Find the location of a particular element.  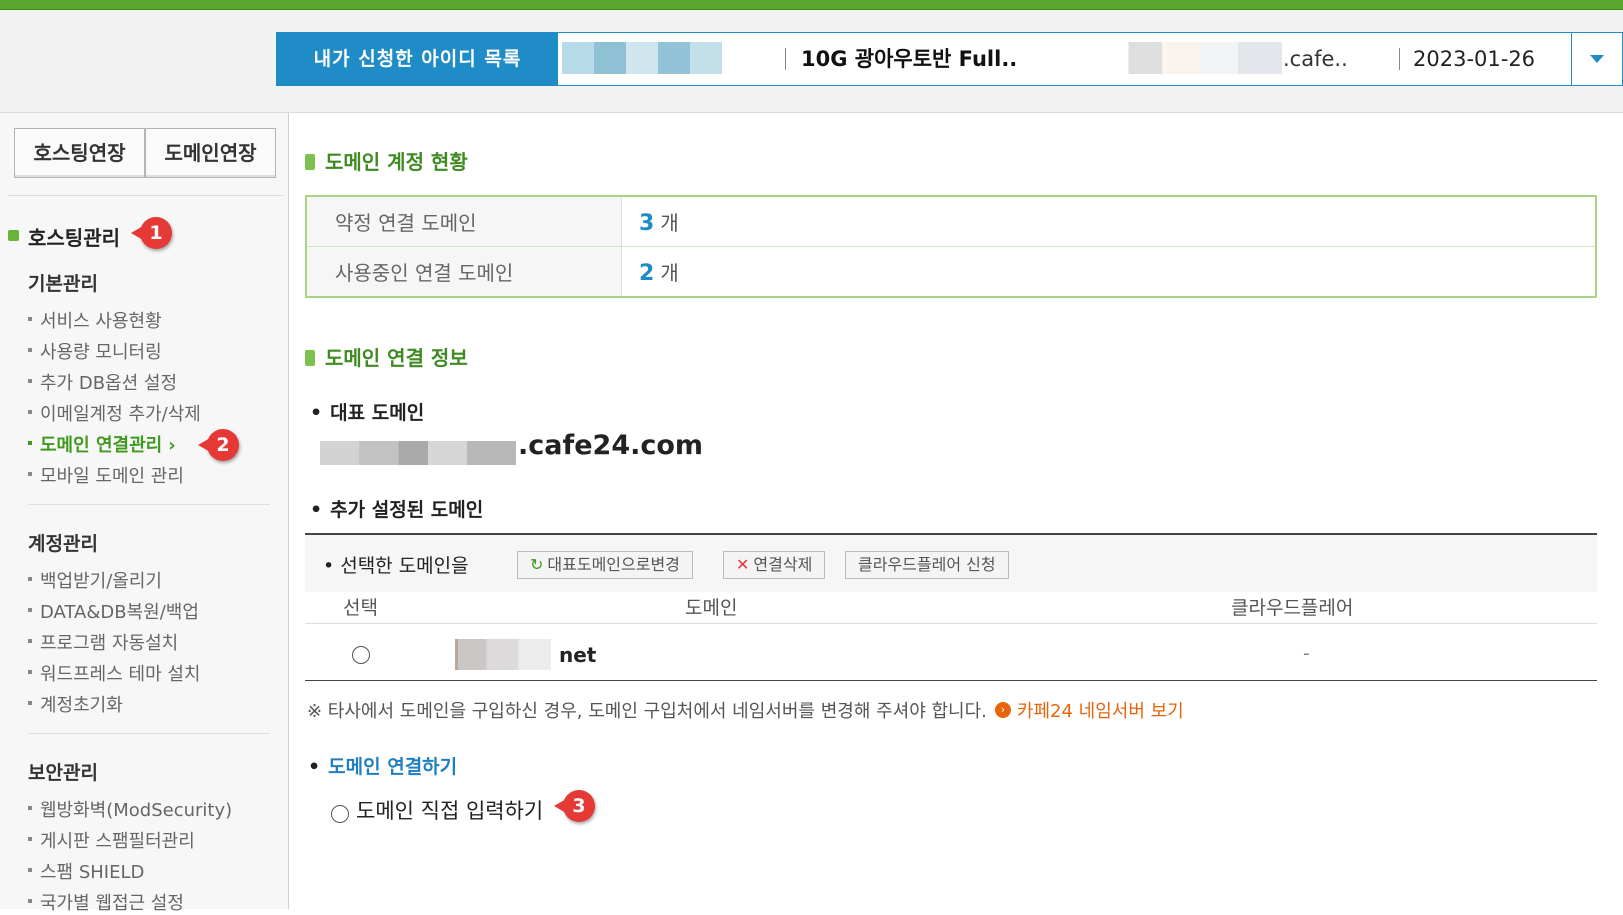

direct-input-label: 도메인 직접 입력하기 is located at coordinates (449, 810).